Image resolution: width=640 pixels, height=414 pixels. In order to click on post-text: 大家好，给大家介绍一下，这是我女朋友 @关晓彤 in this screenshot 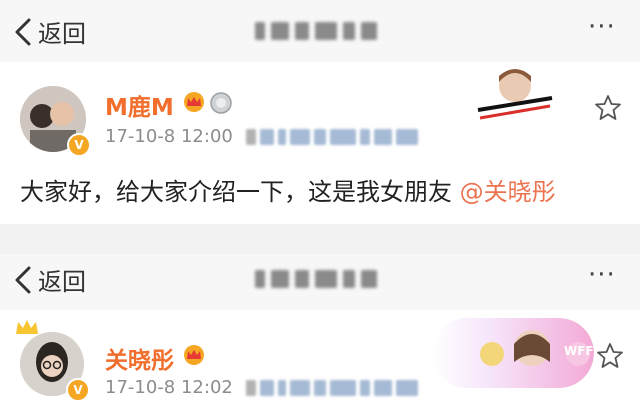, I will do `click(288, 189)`.